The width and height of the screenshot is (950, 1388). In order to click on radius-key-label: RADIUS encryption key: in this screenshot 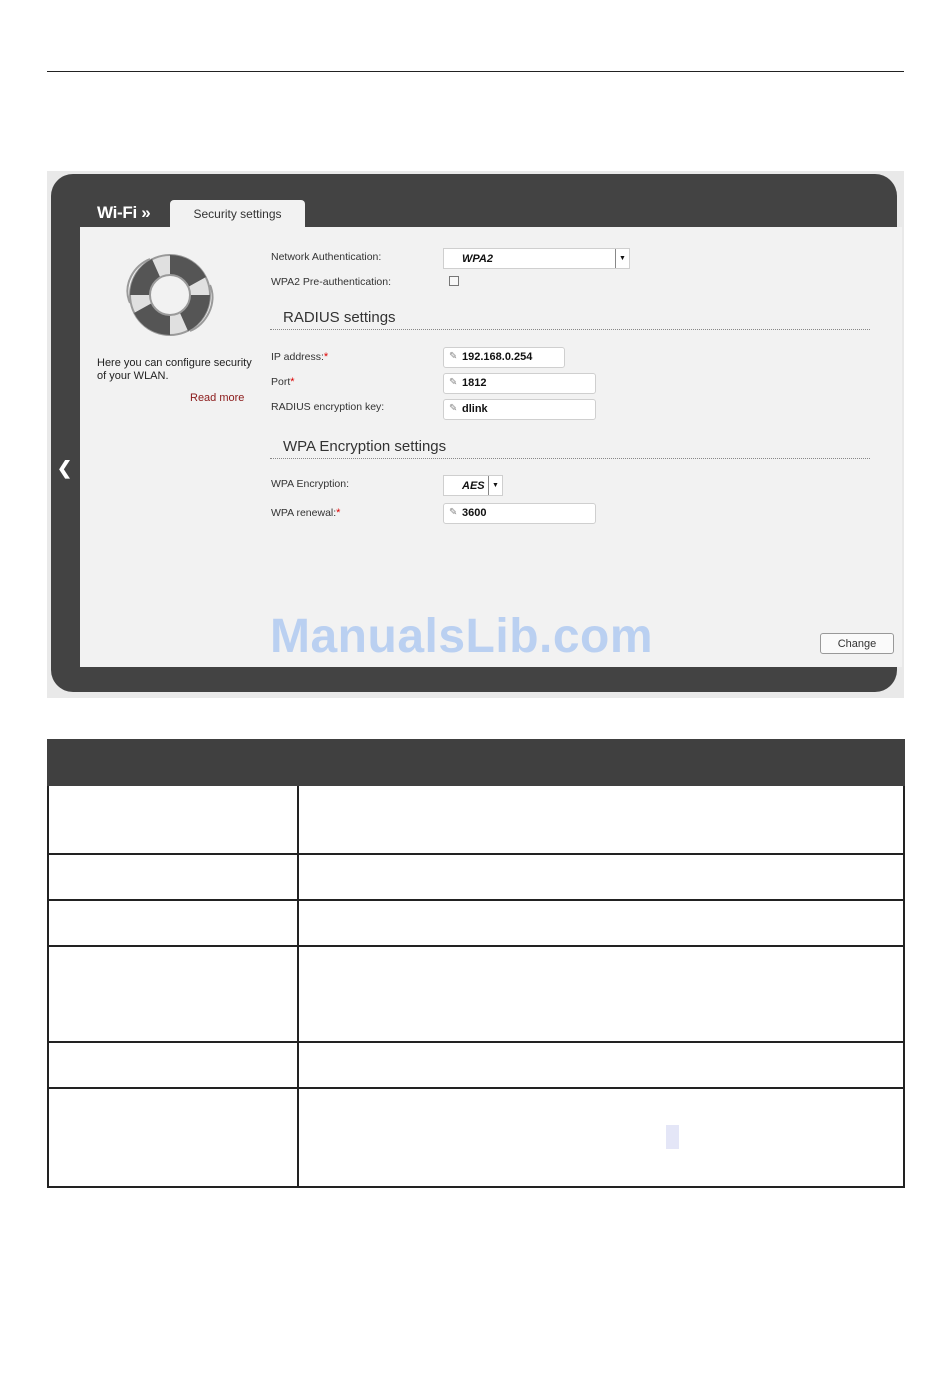, I will do `click(328, 407)`.